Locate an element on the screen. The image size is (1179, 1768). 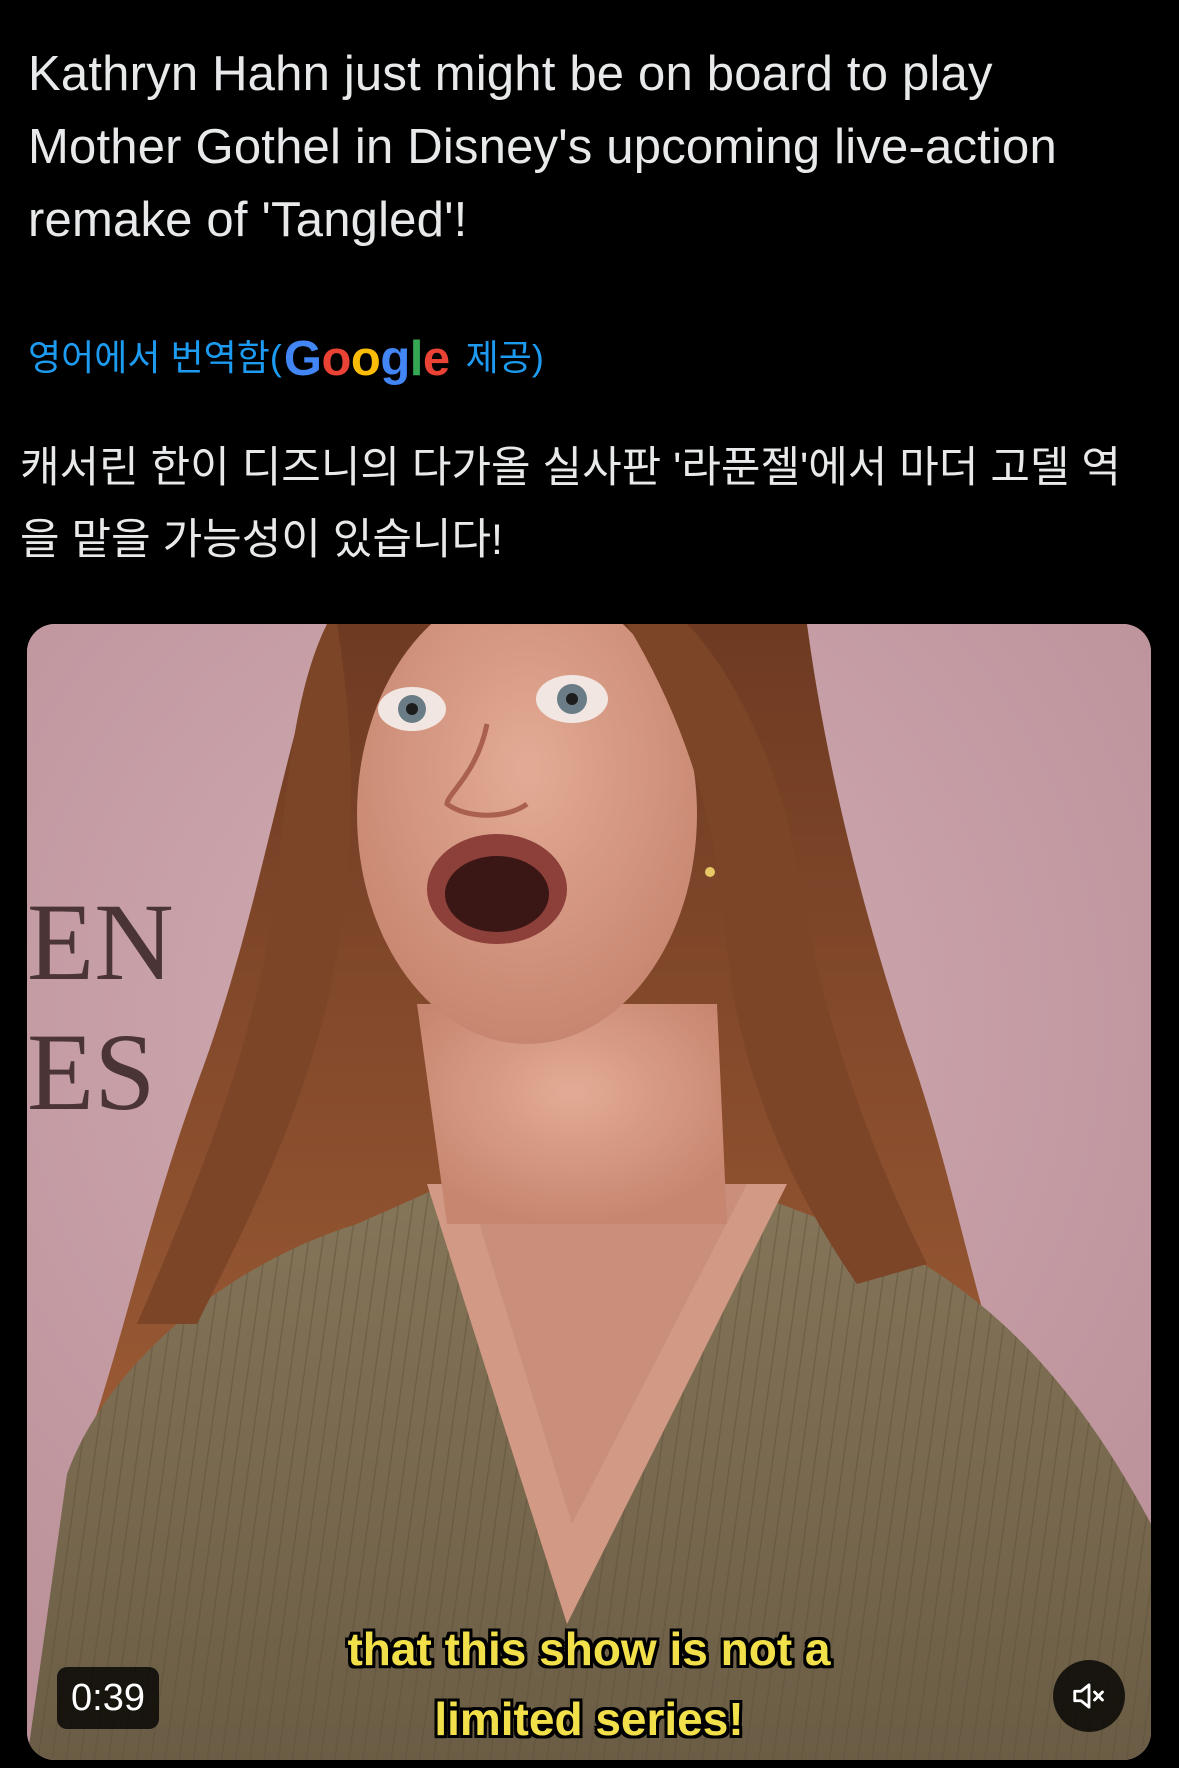
google-logo: Google is located at coordinates (366, 359).